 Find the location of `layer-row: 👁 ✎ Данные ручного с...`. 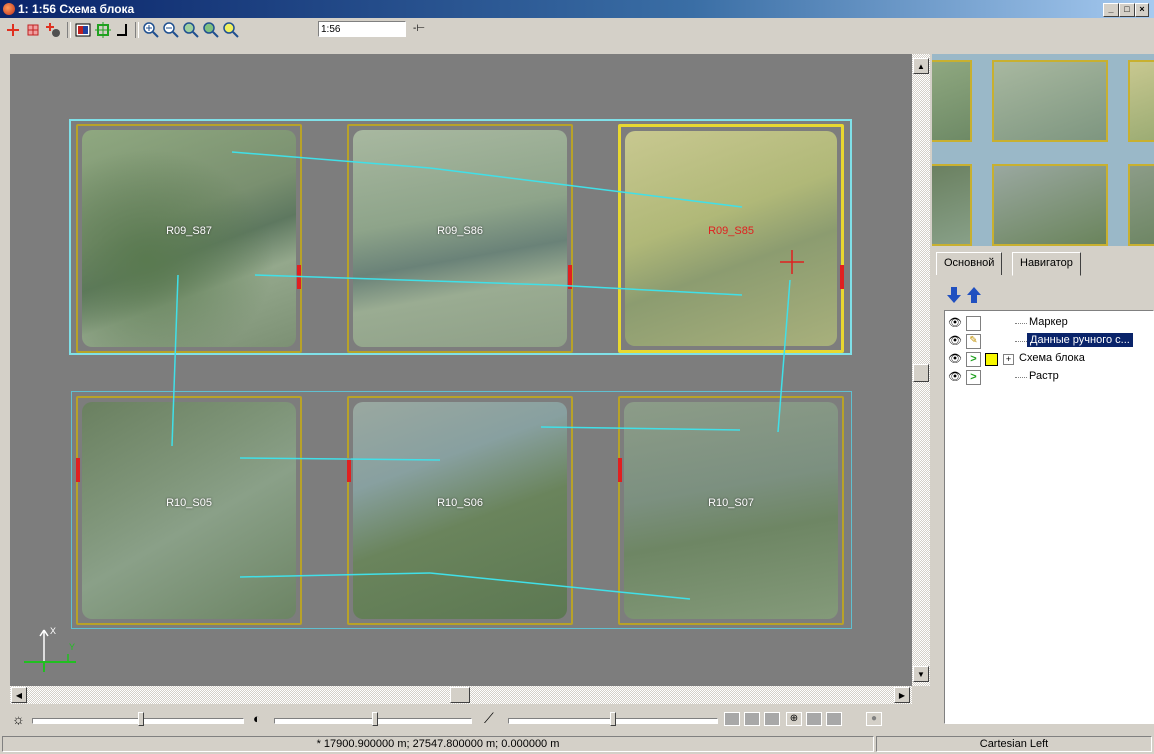

layer-row: 👁 ✎ Данные ручного с... is located at coordinates (1048, 341).